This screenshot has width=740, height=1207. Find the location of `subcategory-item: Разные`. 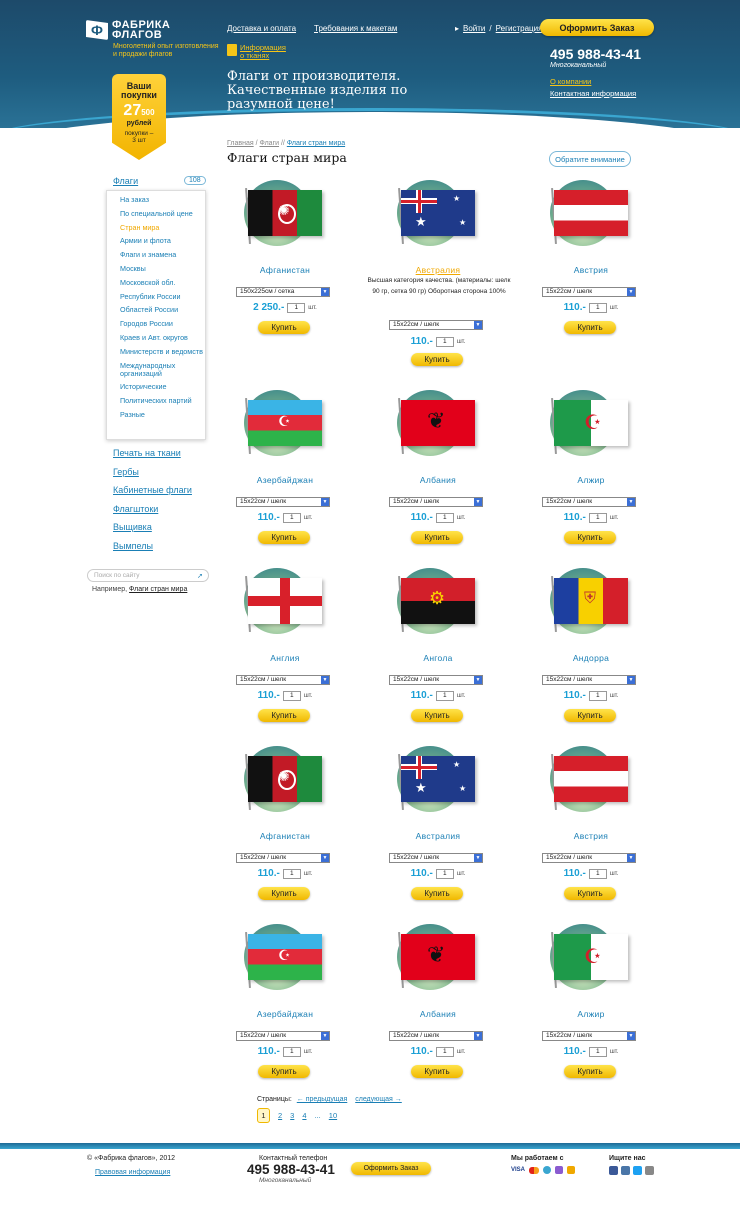

subcategory-item: Разные is located at coordinates (162, 414).